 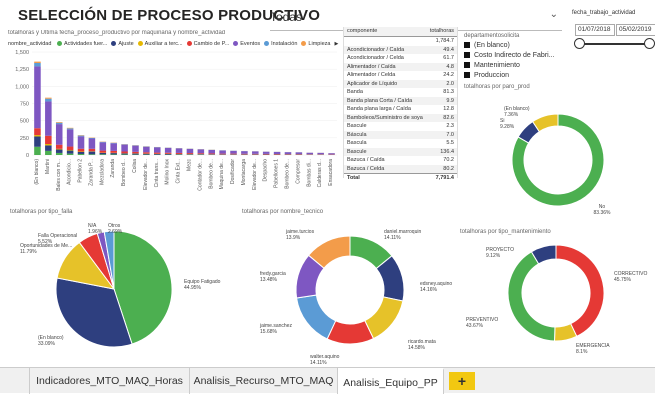 I want to click on table-row: Banda plana Corta / Caída9.9, so click(x=400, y=101).